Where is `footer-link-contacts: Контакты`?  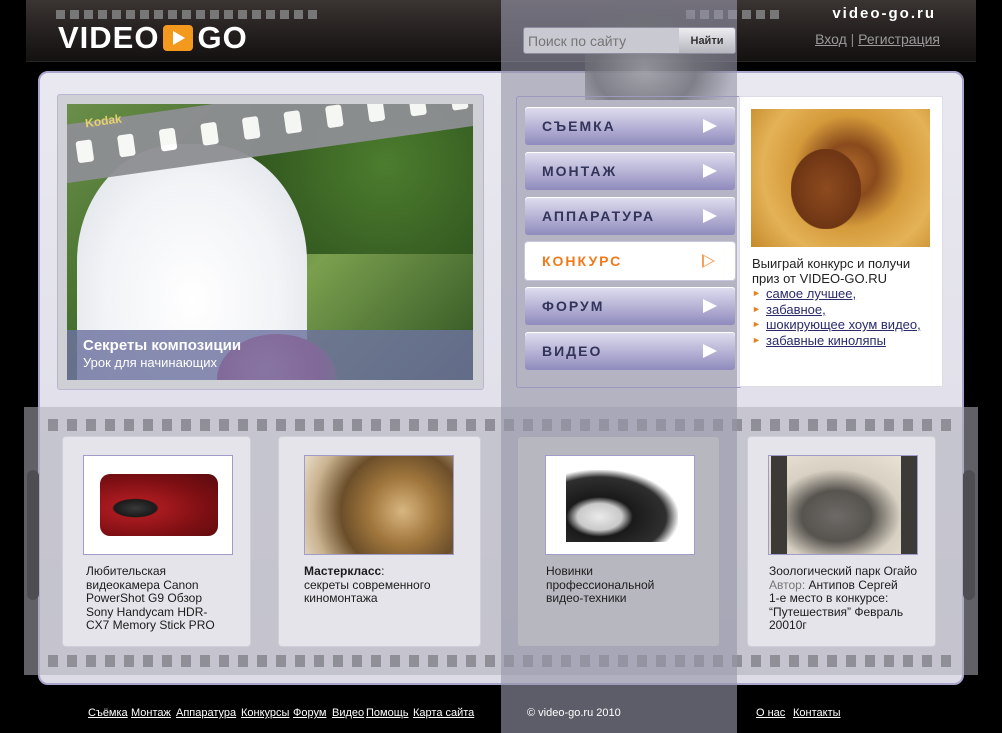 footer-link-contacts: Контакты is located at coordinates (817, 713).